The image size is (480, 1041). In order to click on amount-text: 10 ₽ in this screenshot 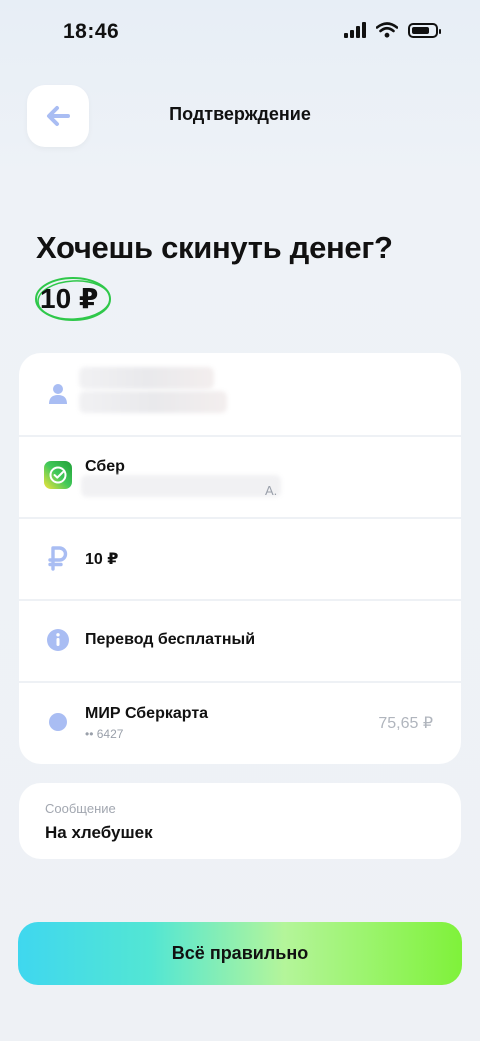, I will do `click(102, 559)`.